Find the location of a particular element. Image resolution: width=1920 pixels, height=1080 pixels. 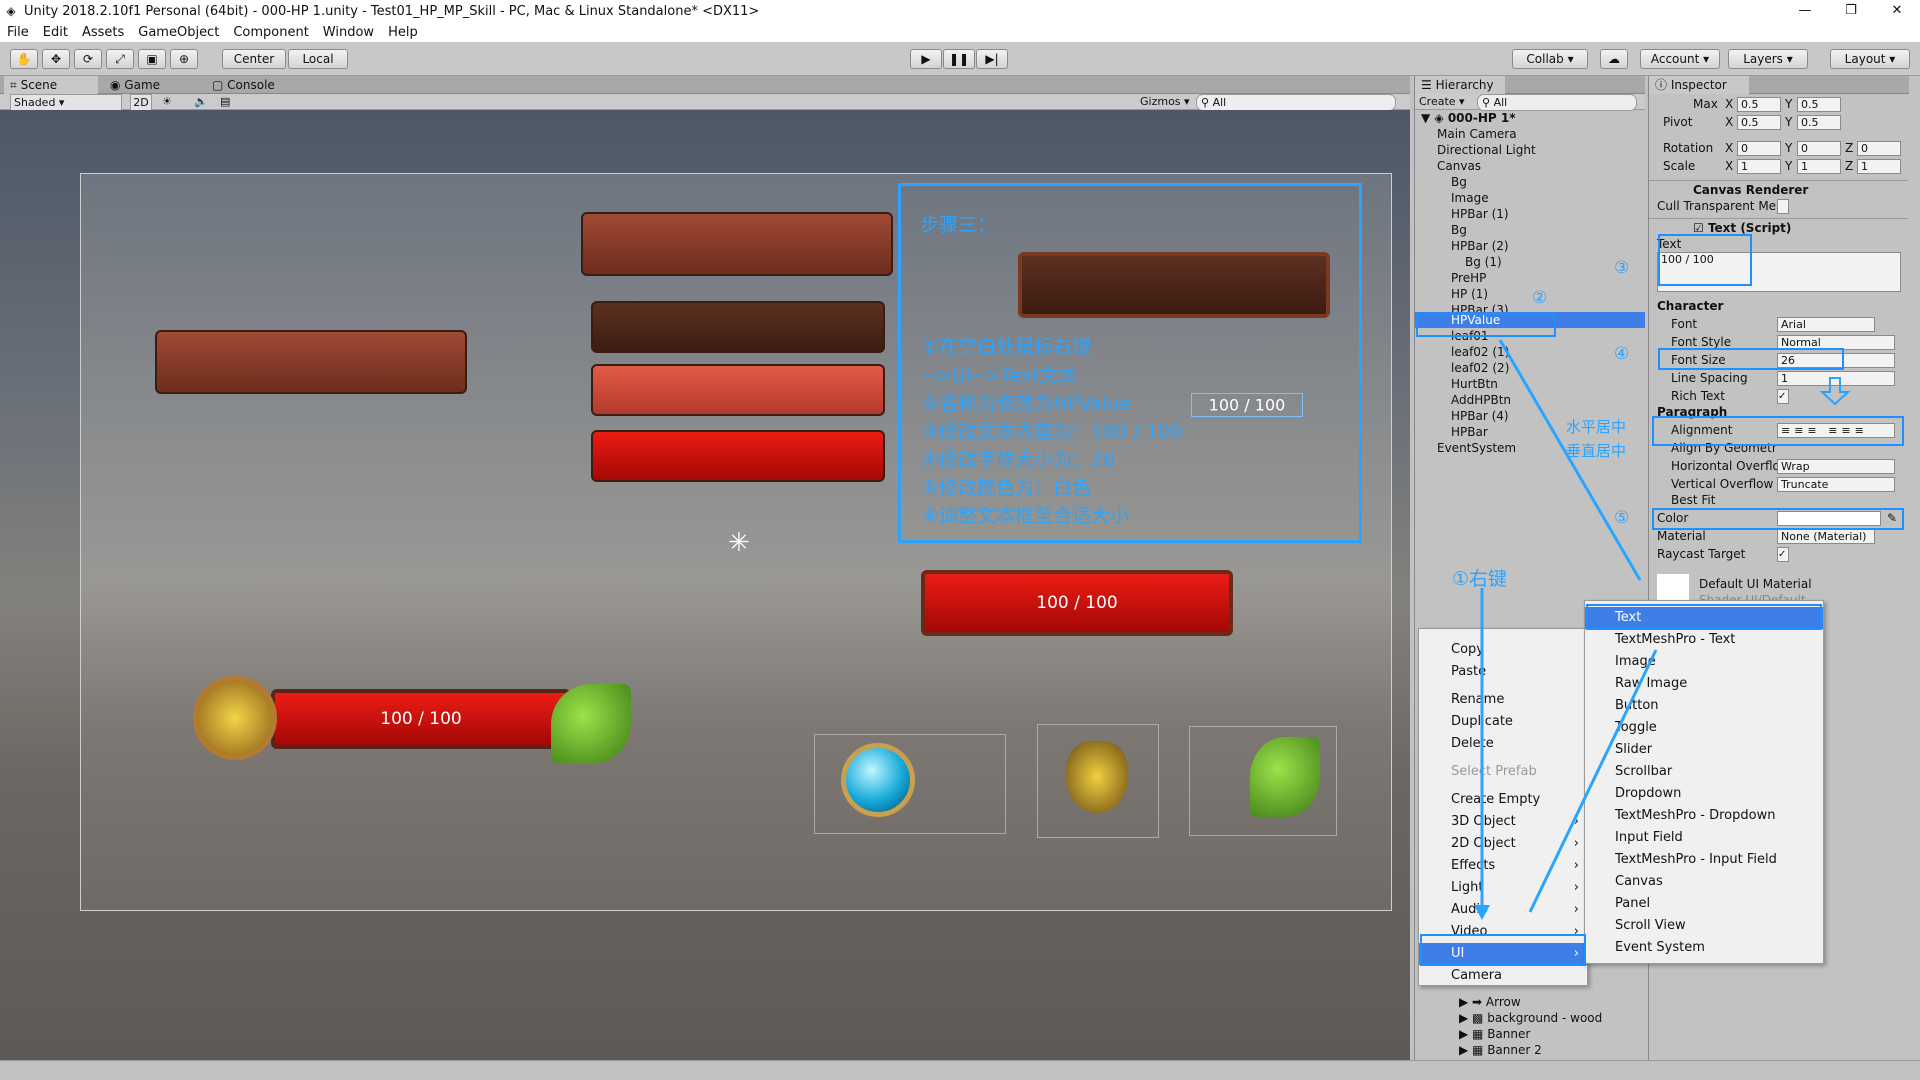

audio-icon: 🔈 is located at coordinates (201, 101).